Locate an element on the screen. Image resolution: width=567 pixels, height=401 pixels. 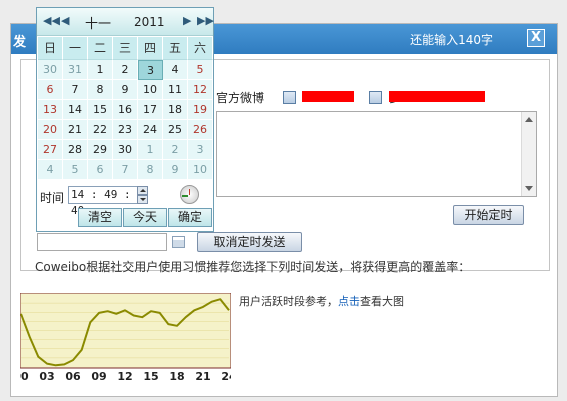
next-month-icon: ▶ is located at coordinates (187, 20).